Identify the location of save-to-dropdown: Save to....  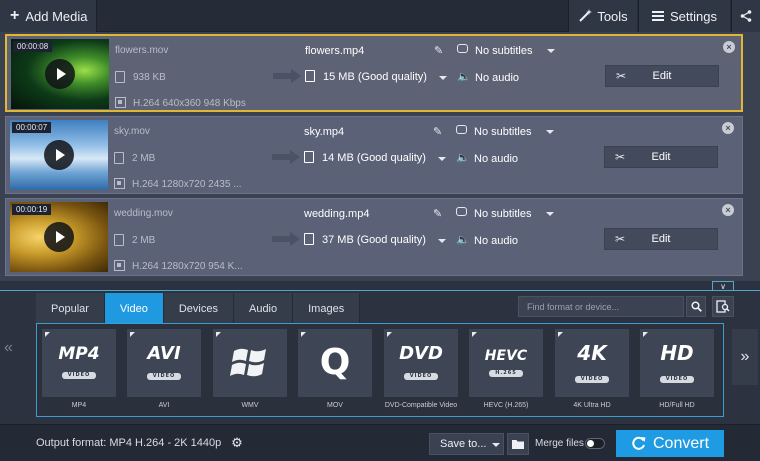
(466, 444).